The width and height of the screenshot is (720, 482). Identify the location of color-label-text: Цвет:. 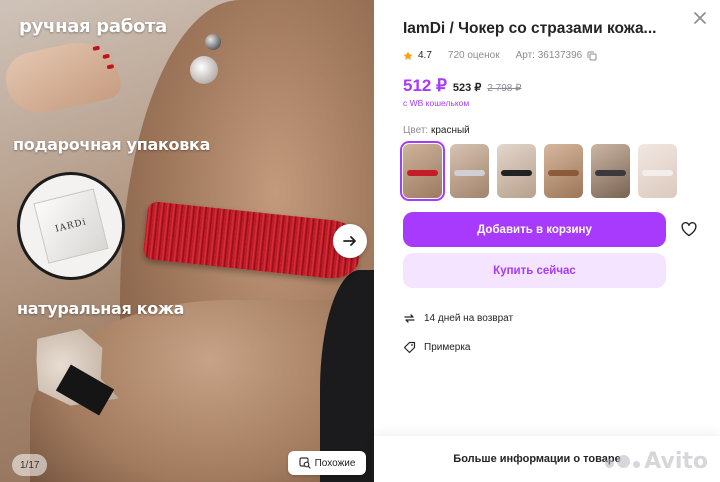
(416, 130).